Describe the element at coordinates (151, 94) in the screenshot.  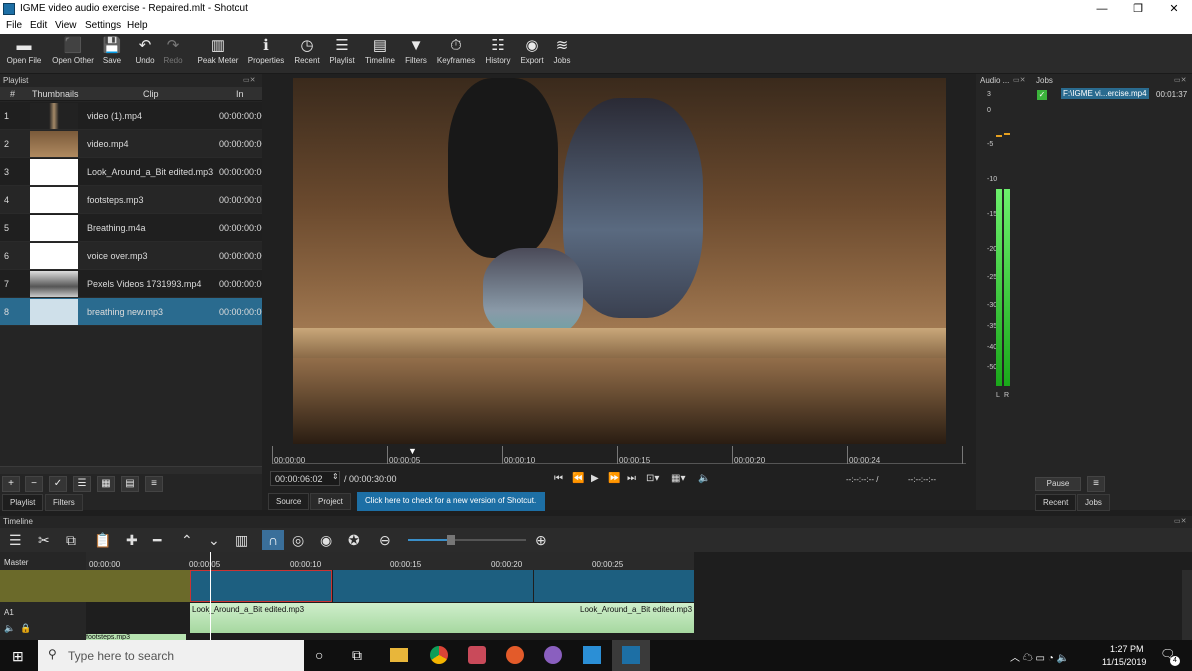
I see `col-clip: Clip` at that location.